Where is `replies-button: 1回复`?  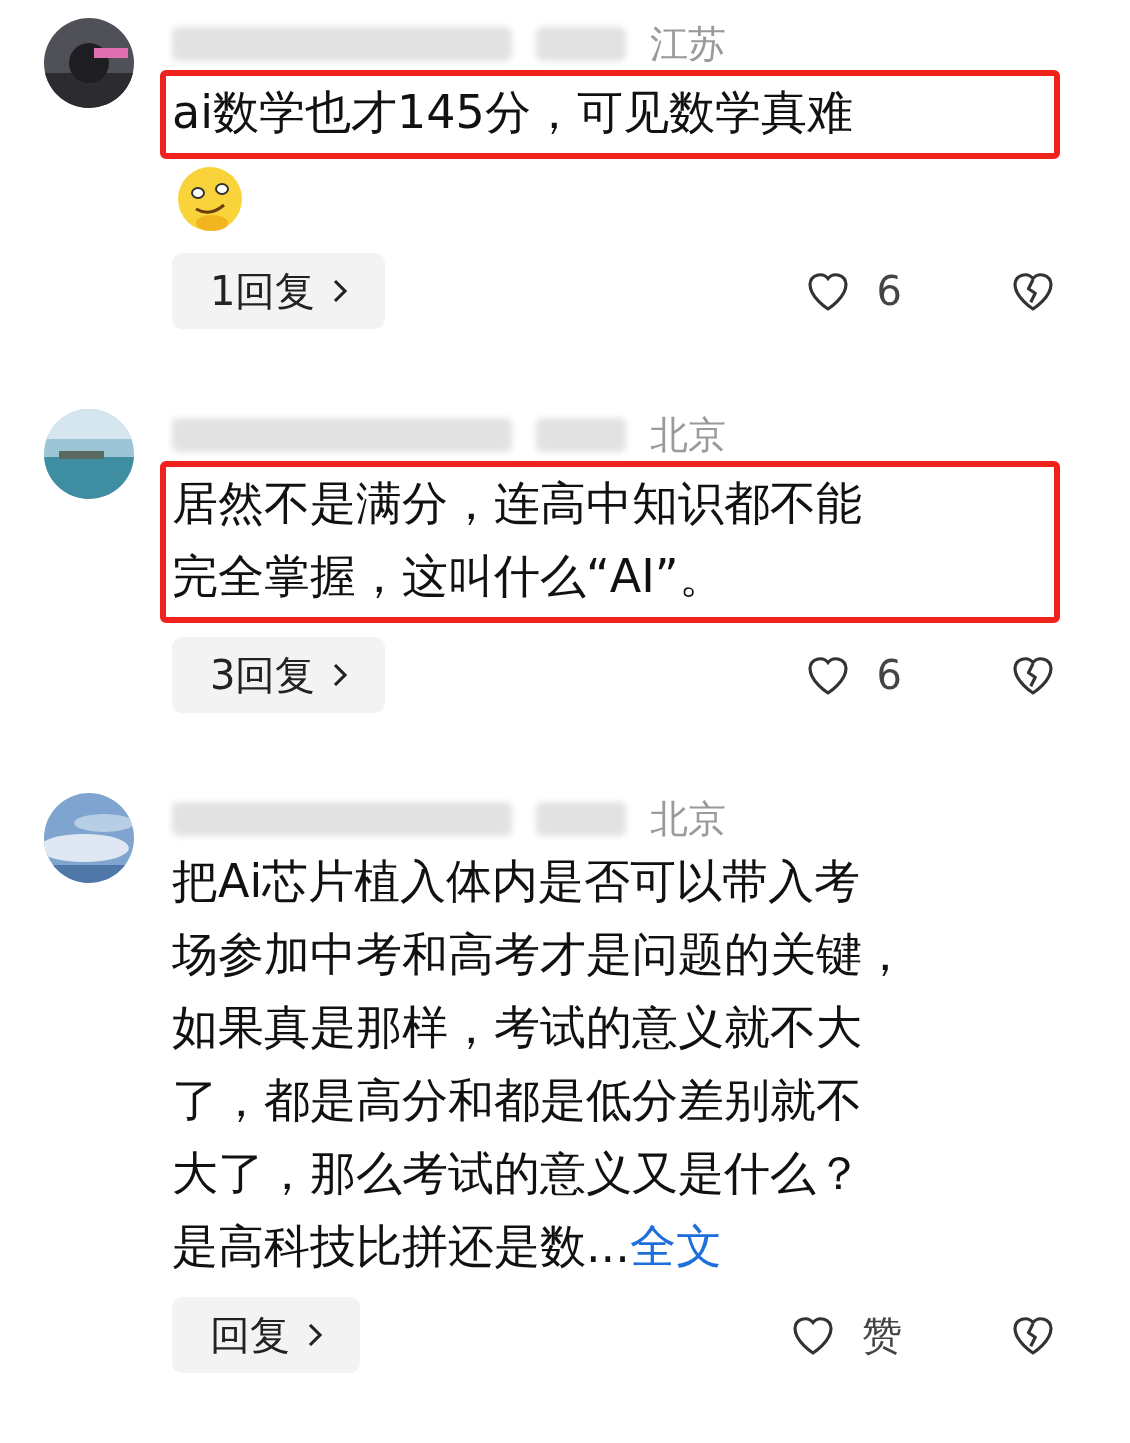 replies-button: 1回复 is located at coordinates (279, 291).